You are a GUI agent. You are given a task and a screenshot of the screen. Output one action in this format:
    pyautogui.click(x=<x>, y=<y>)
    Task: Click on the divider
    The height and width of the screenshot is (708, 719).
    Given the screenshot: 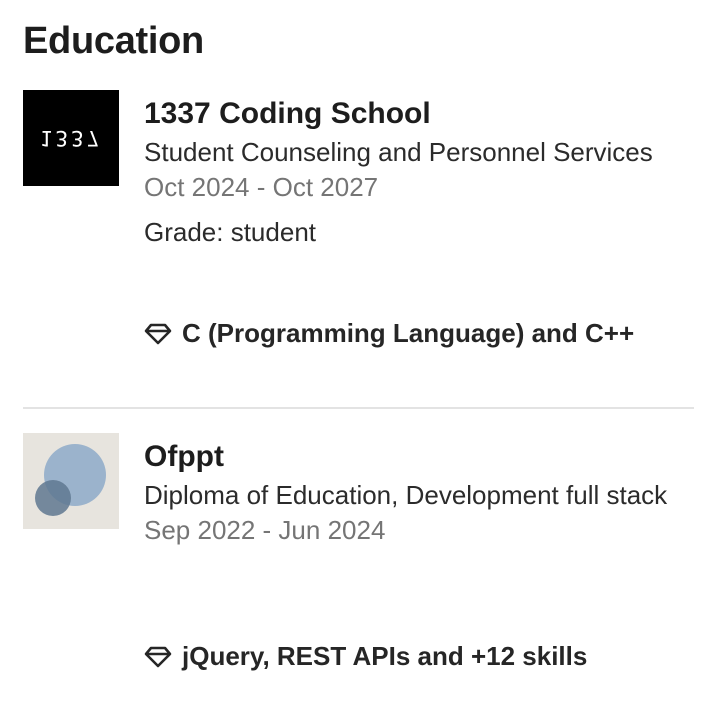 What is the action you would take?
    pyautogui.click(x=358, y=408)
    